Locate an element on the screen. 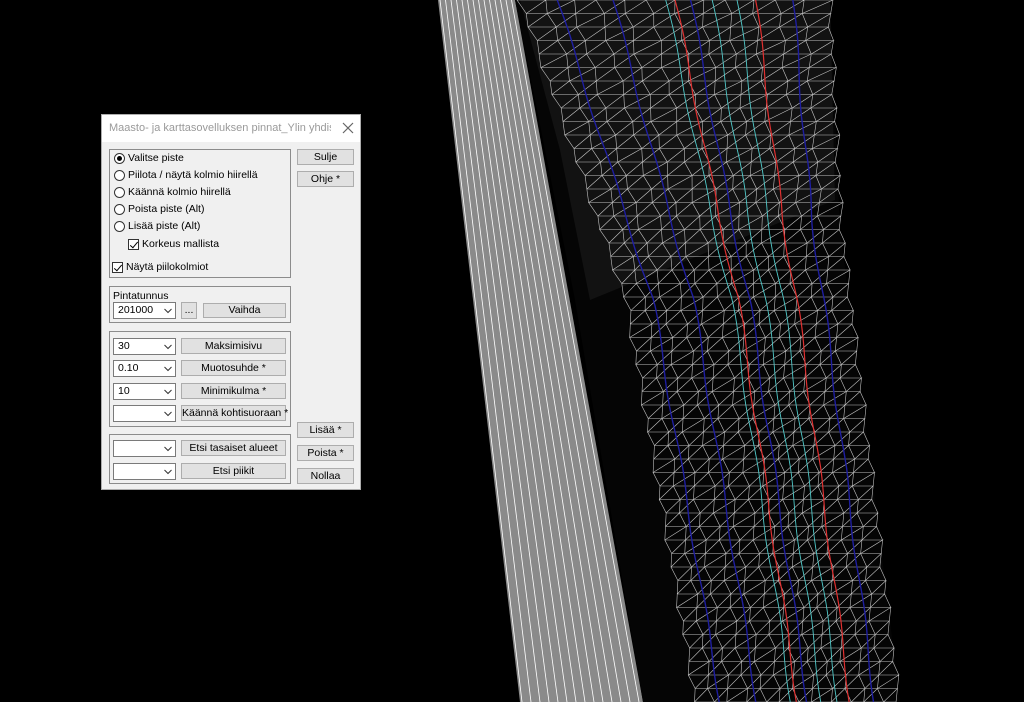  aspect-ratio-value: 0.10 is located at coordinates (128, 368).